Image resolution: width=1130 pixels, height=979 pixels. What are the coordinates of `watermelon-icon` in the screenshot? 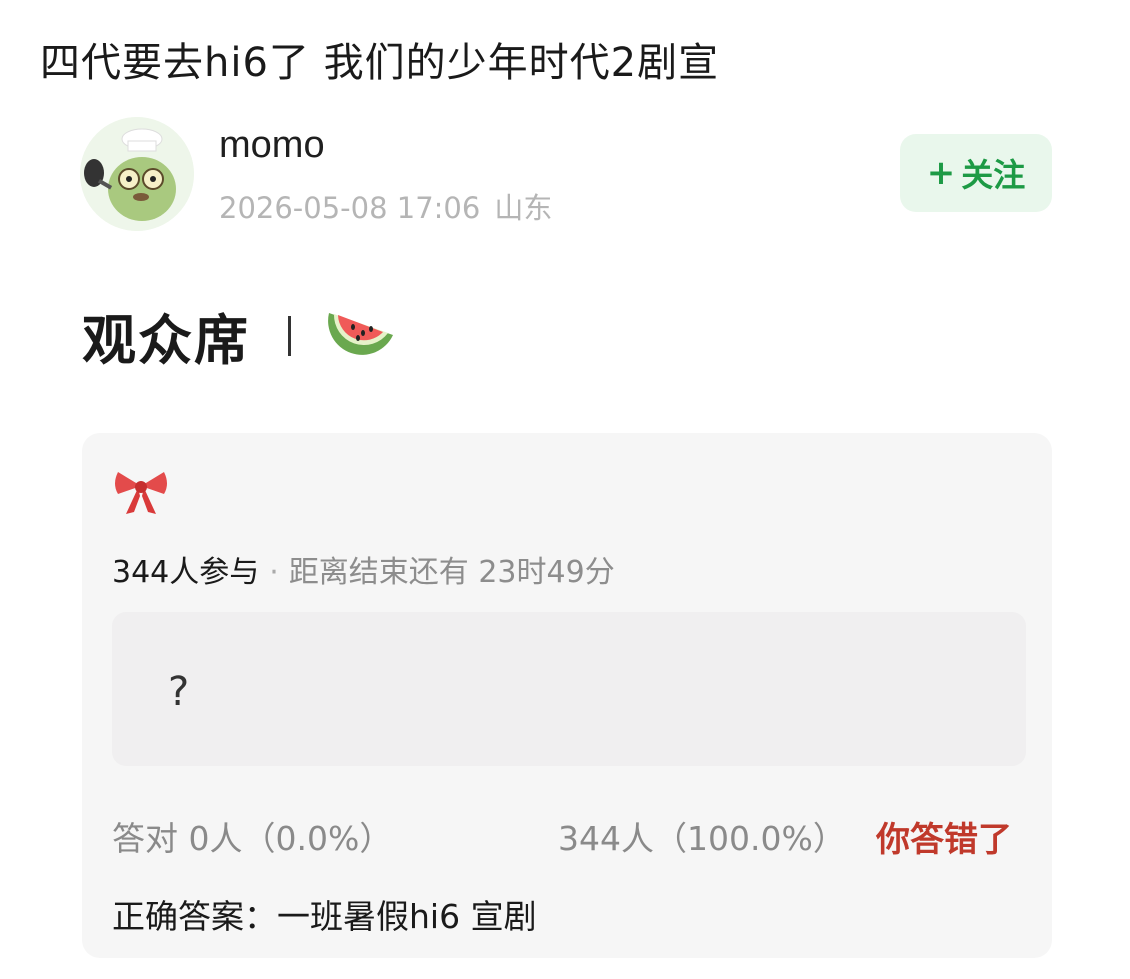 It's located at (360, 333).